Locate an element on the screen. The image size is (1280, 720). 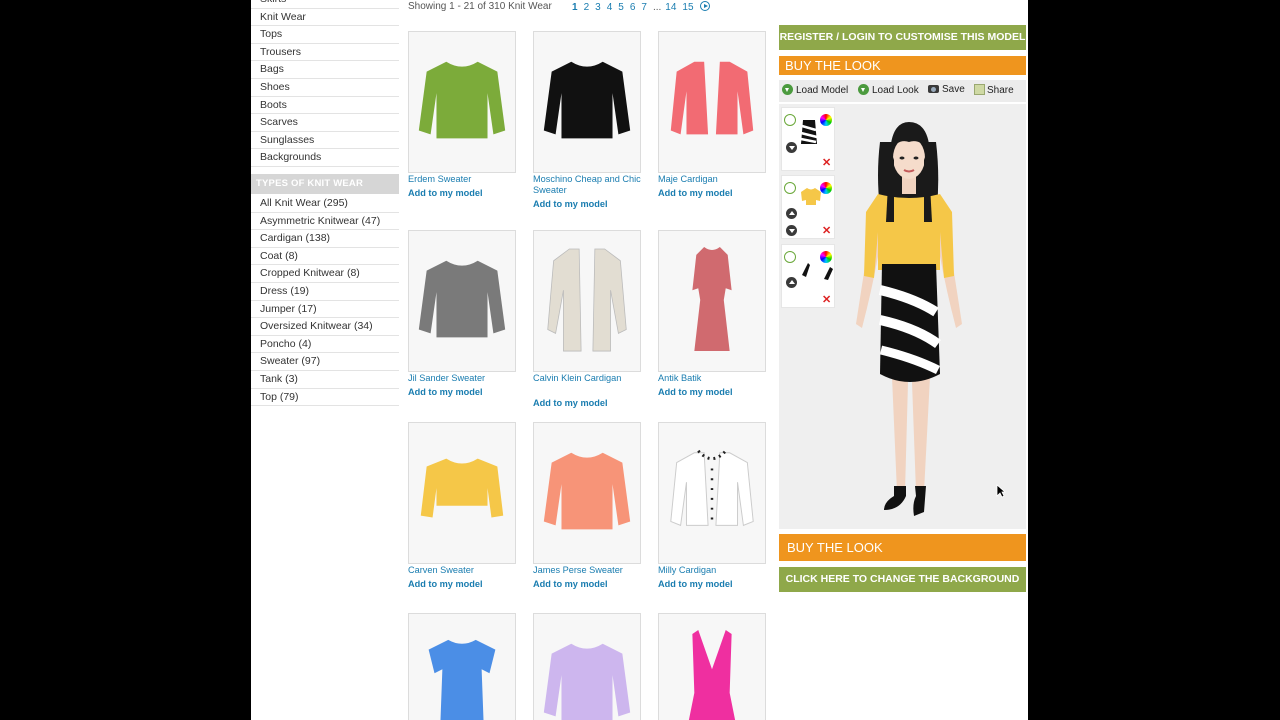
sidebar-item-shoes: Shoes is located at coordinates (325, 88).